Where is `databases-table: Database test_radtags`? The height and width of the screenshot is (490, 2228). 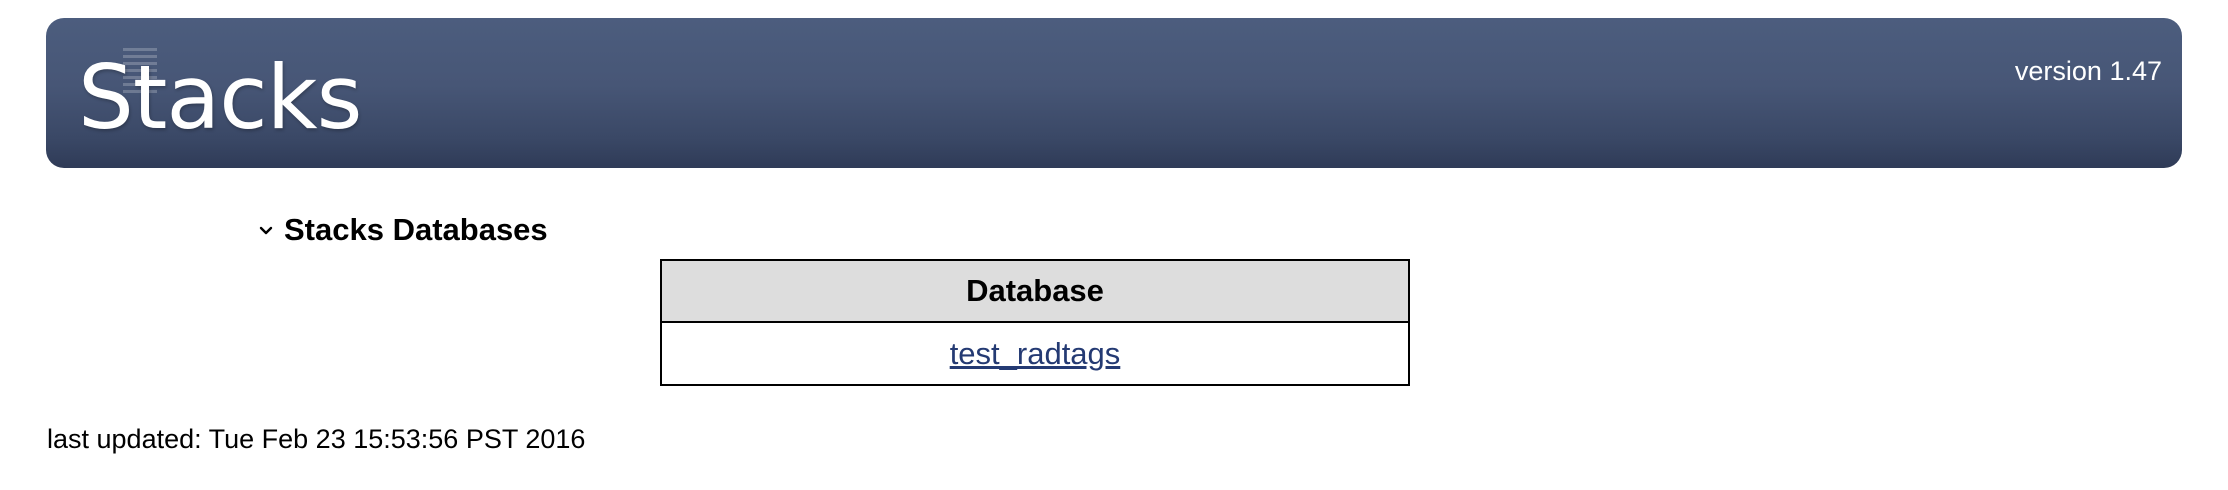
databases-table: Database test_radtags is located at coordinates (1035, 322).